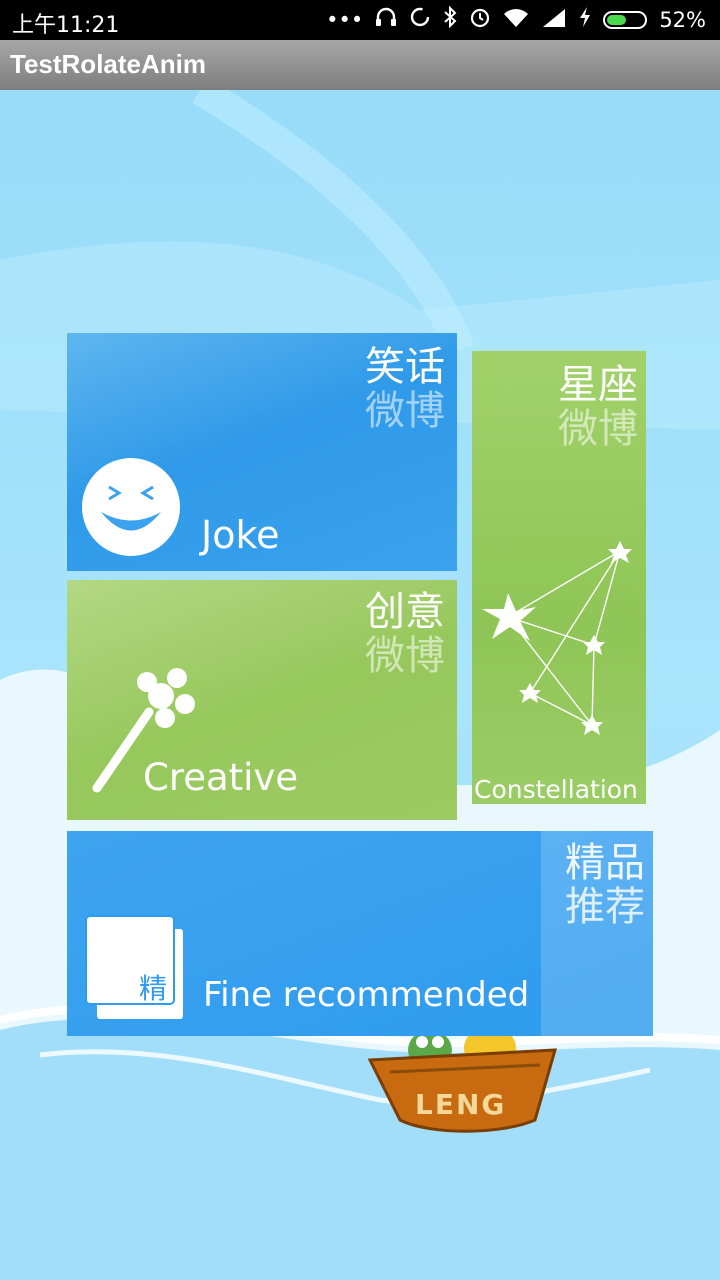 The height and width of the screenshot is (1280, 720). I want to click on wifi-icon, so click(516, 19).